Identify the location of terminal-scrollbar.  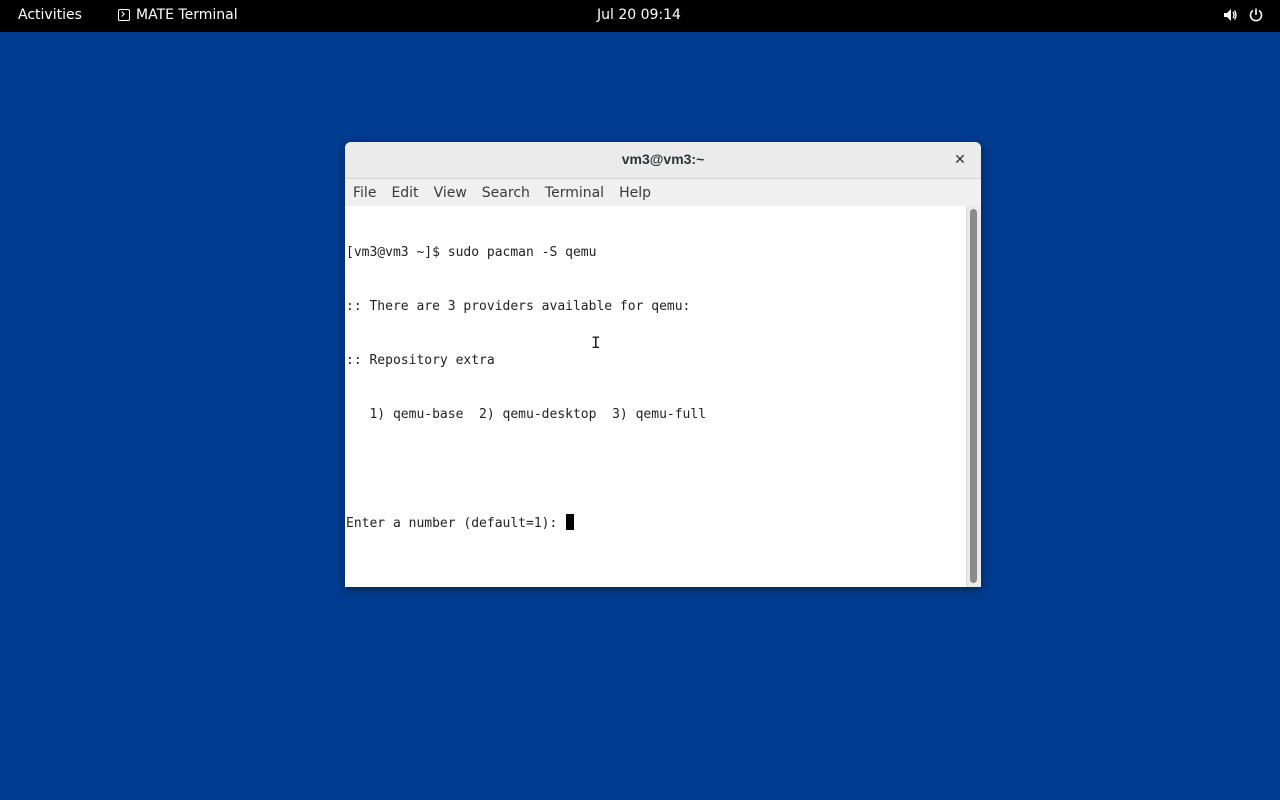
(973, 396).